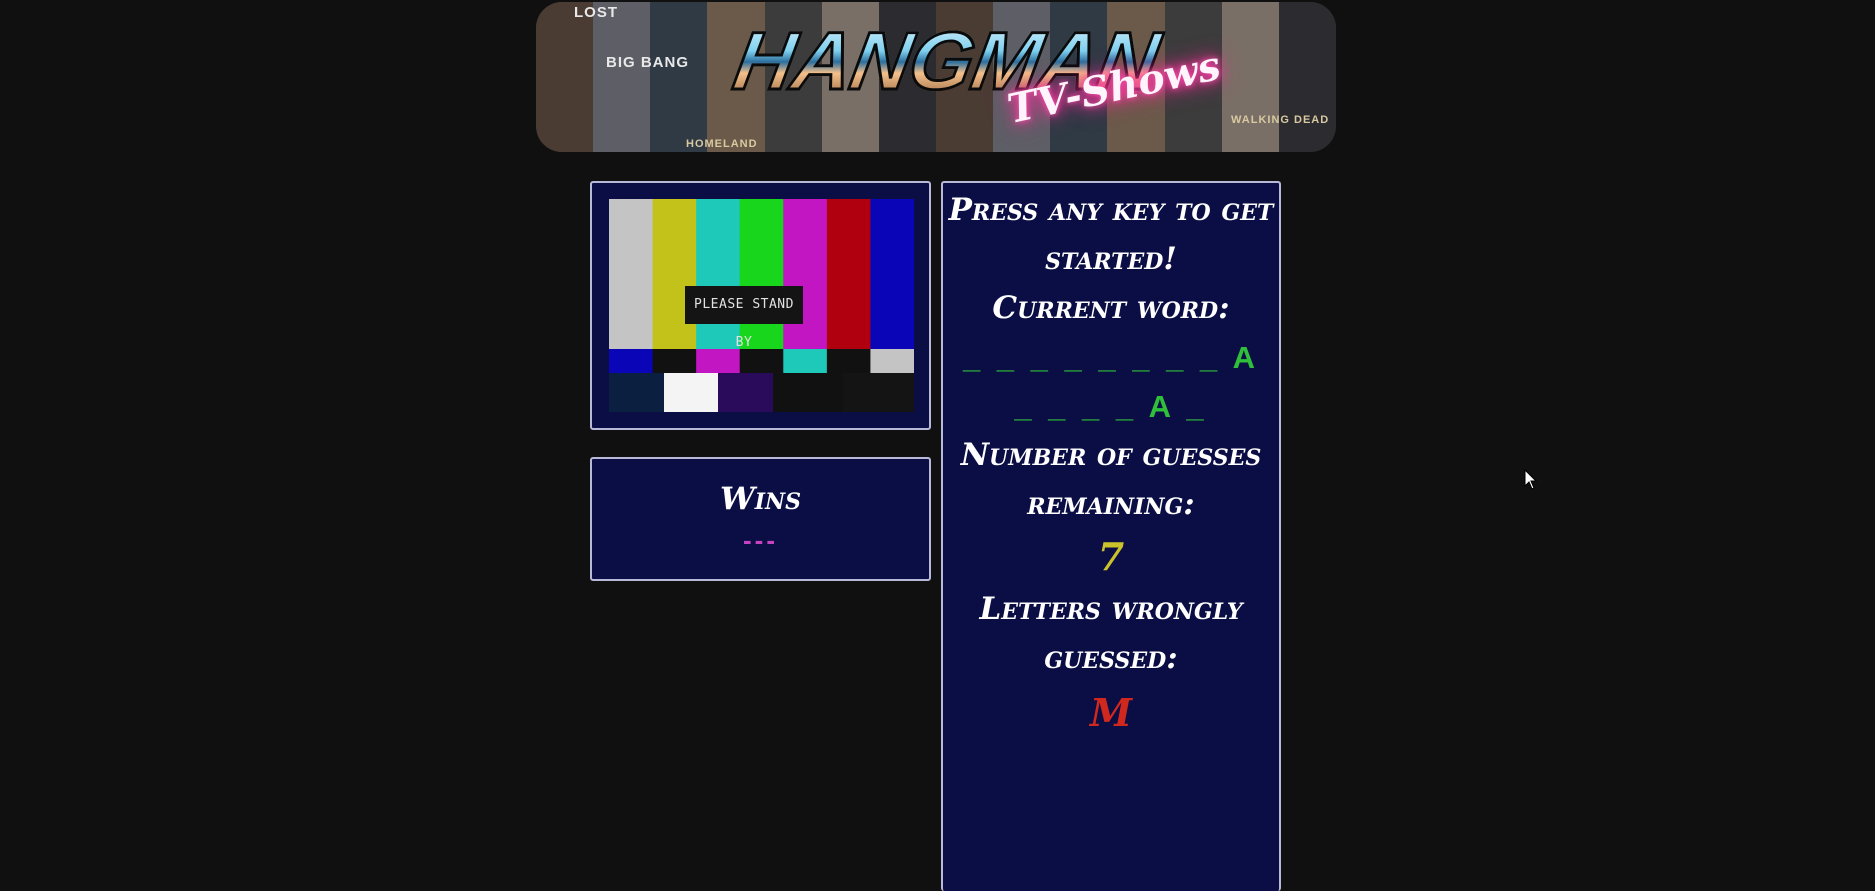 The height and width of the screenshot is (891, 1875). What do you see at coordinates (1280, 120) in the screenshot?
I see `poster-label: WALKING DEAD` at bounding box center [1280, 120].